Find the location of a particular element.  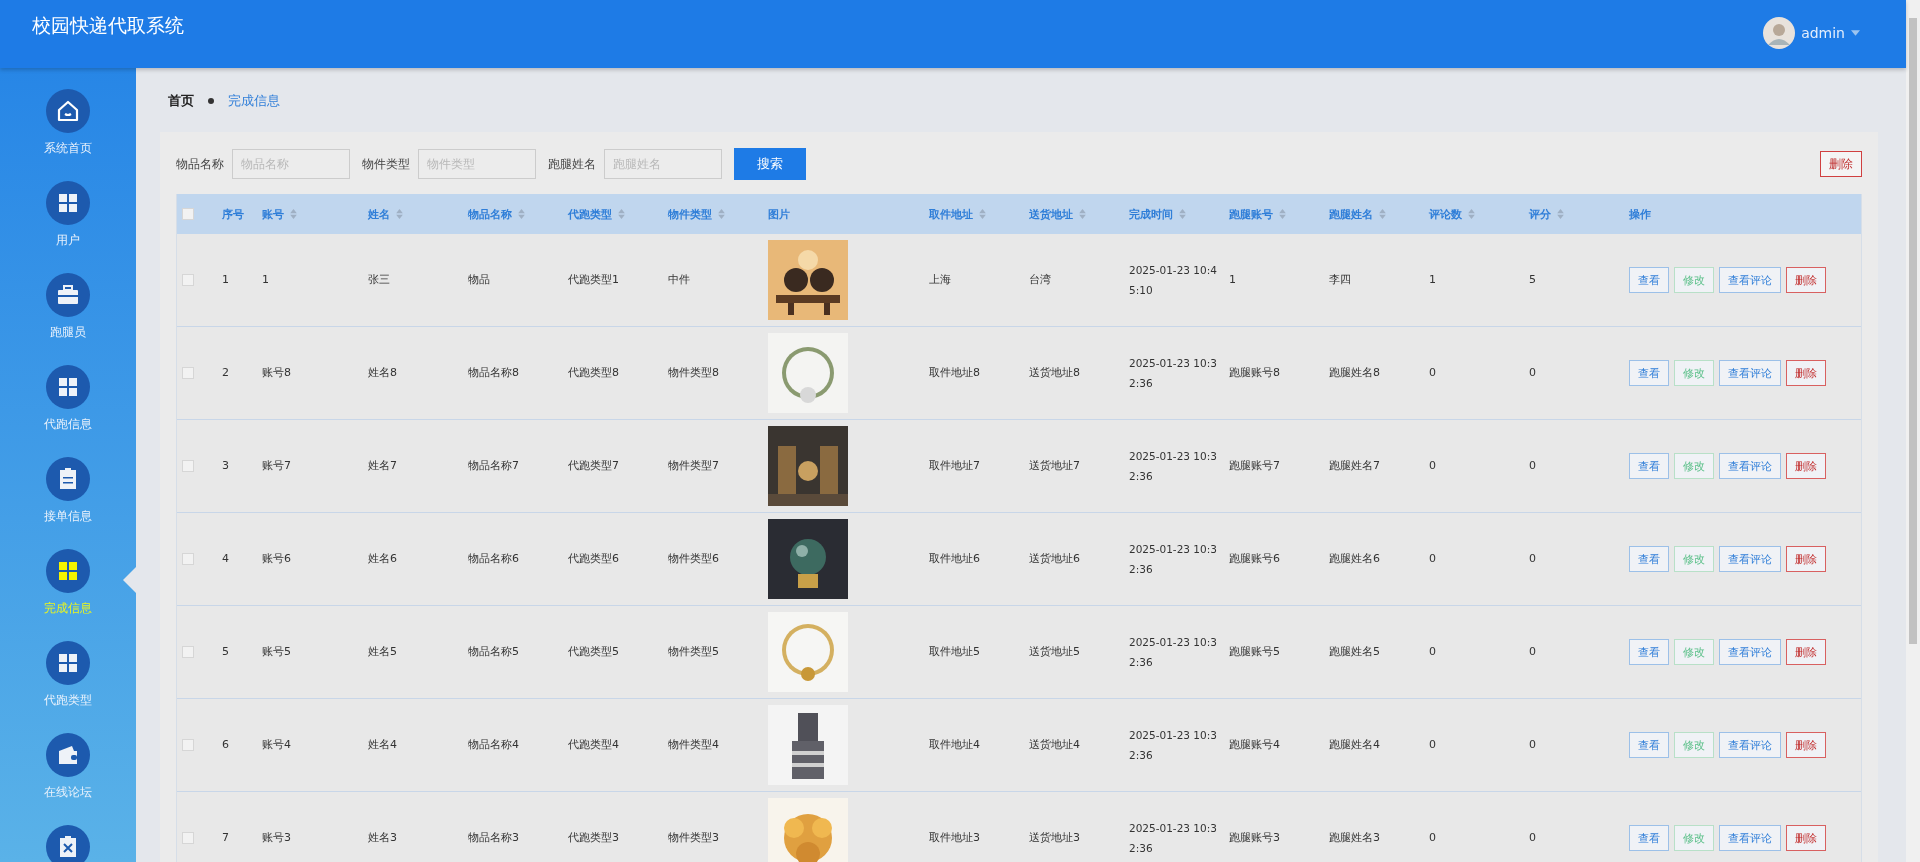

column-header: 物件类型 is located at coordinates (690, 214).